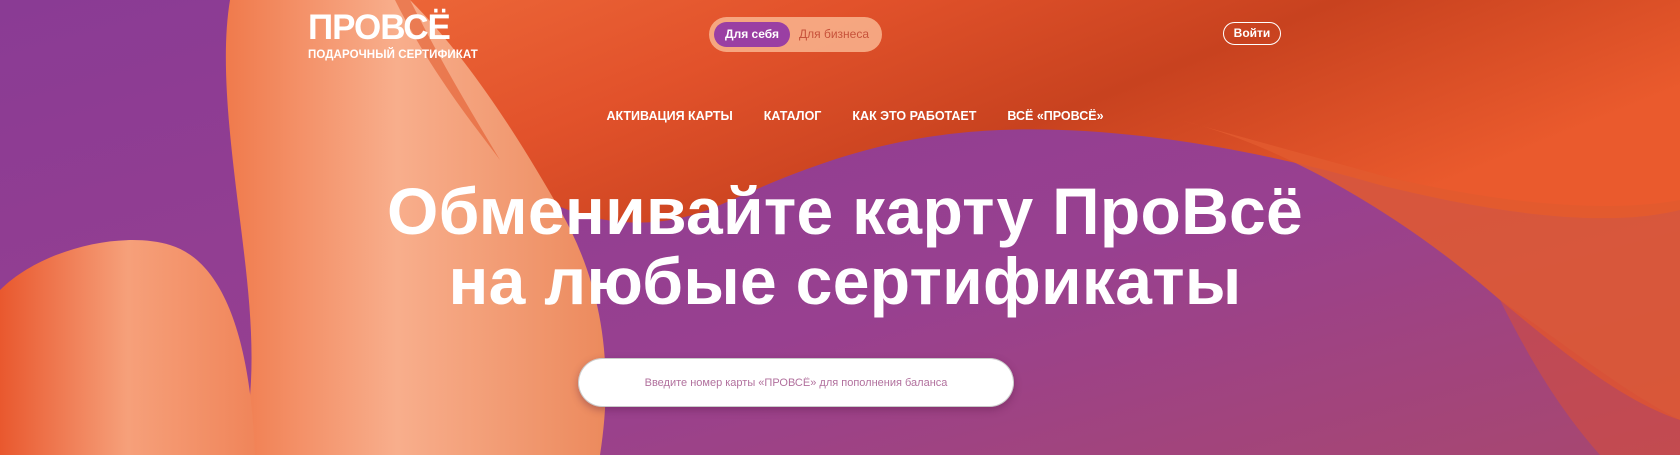 The image size is (1680, 455). I want to click on nav-item-card-activation: АКТИВАЦИЯ КАРТЫ, so click(669, 116).